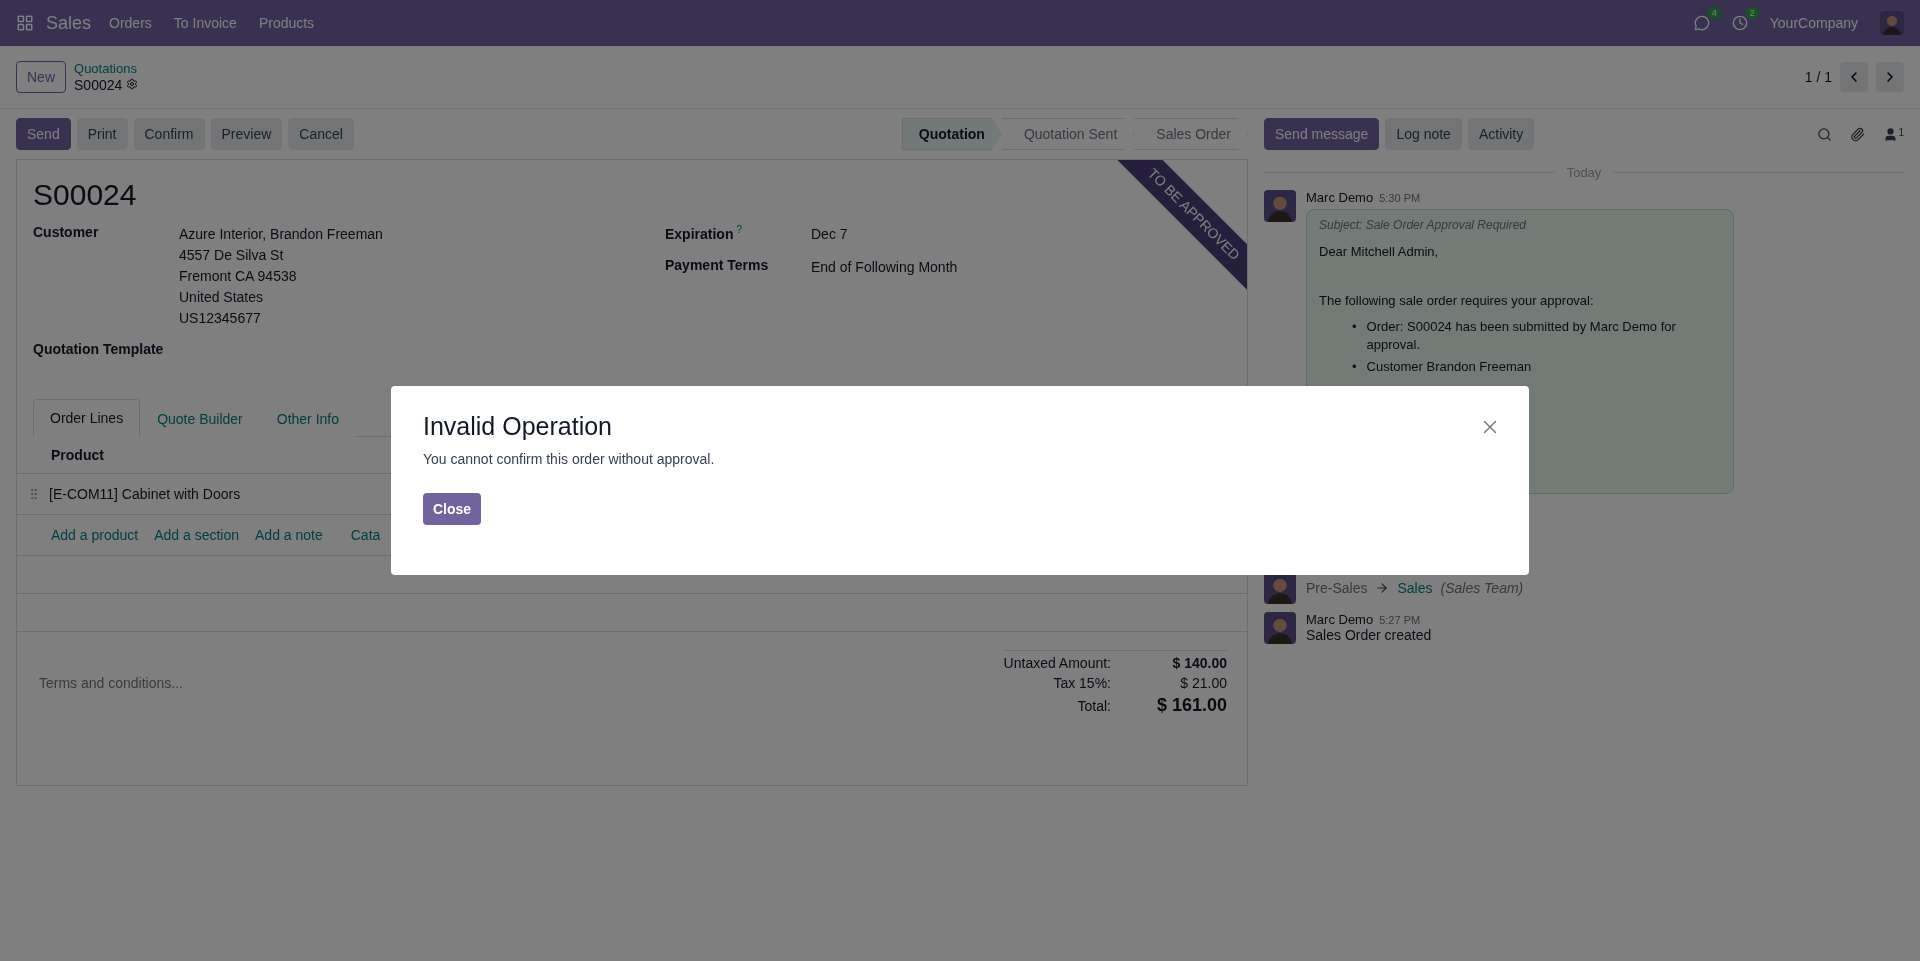 The height and width of the screenshot is (961, 1920). What do you see at coordinates (951, 134) in the screenshot?
I see `status-step: Quotation` at bounding box center [951, 134].